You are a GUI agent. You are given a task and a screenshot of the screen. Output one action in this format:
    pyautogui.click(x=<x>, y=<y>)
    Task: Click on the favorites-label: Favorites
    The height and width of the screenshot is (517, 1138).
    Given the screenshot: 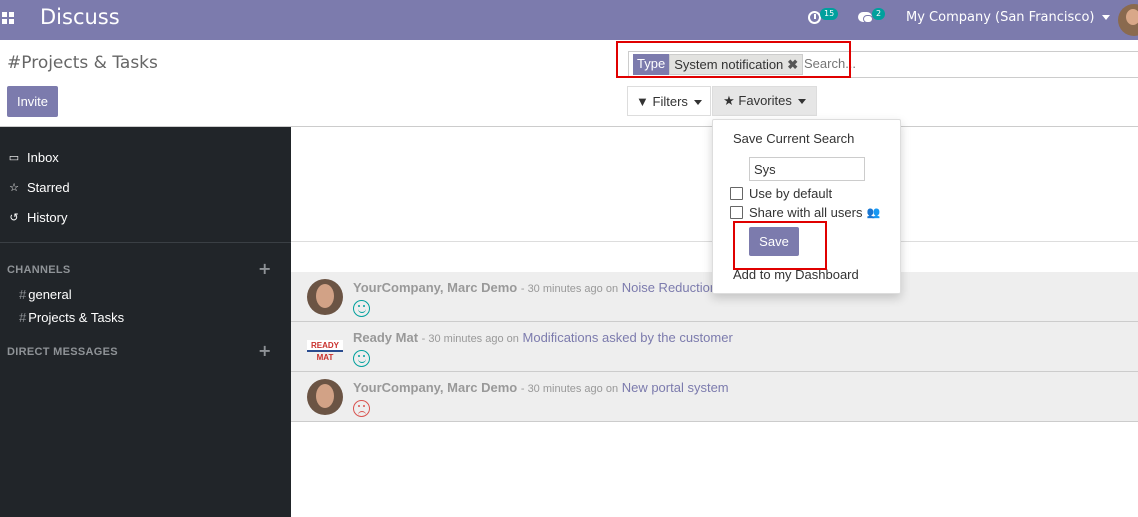 What is the action you would take?
    pyautogui.click(x=765, y=100)
    